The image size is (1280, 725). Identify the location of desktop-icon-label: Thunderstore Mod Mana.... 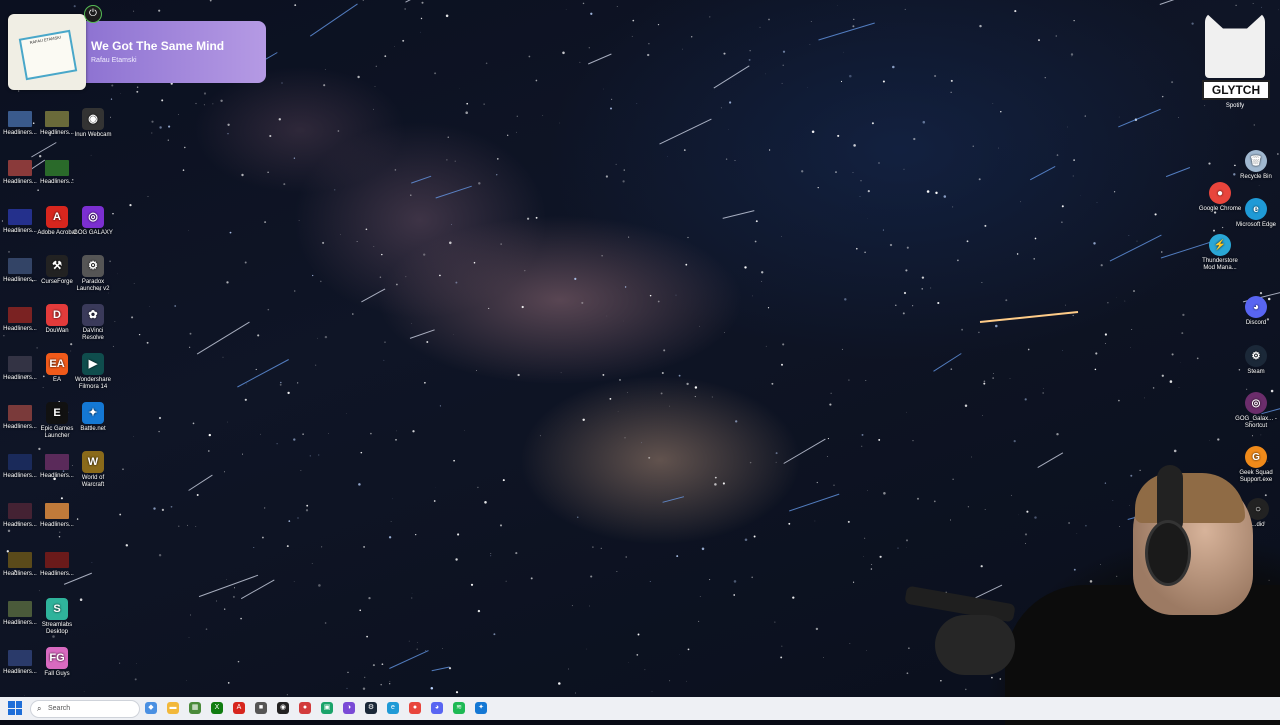
(1220, 265).